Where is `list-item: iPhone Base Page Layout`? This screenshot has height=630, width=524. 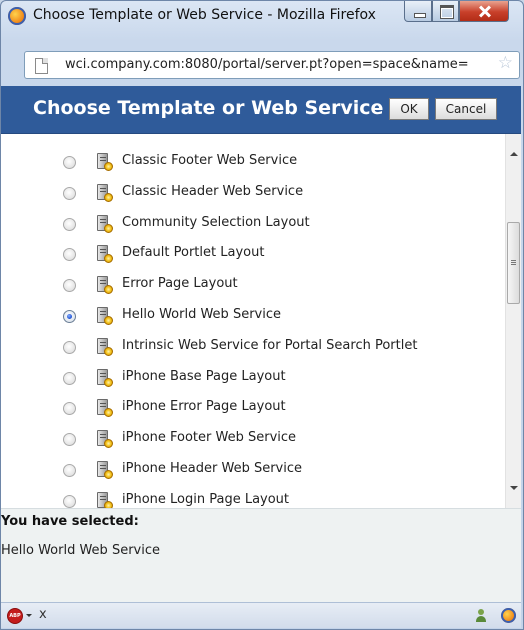 list-item: iPhone Base Page Layout is located at coordinates (251, 380).